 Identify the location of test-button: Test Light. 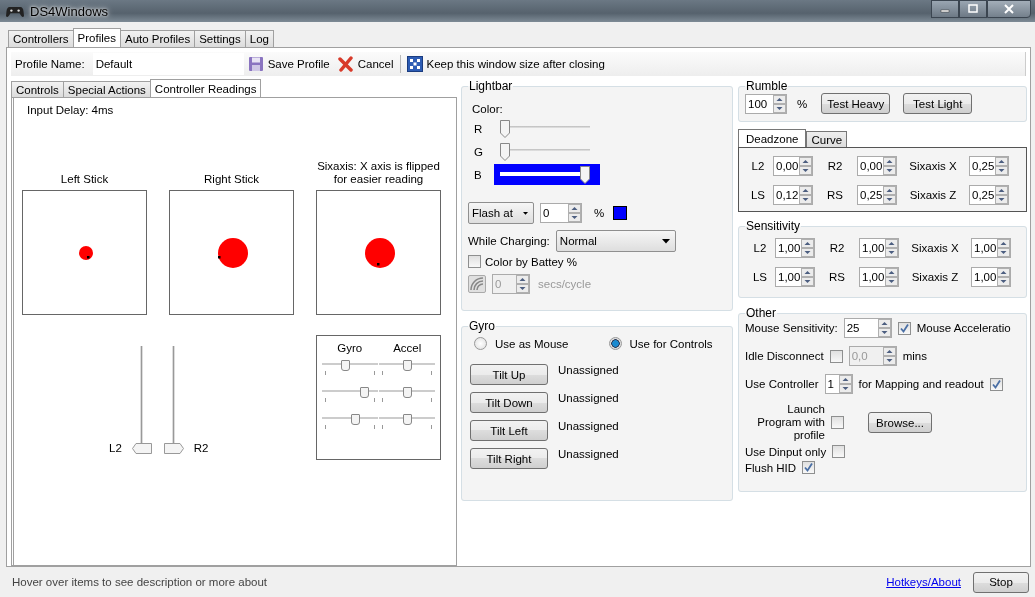
(938, 103).